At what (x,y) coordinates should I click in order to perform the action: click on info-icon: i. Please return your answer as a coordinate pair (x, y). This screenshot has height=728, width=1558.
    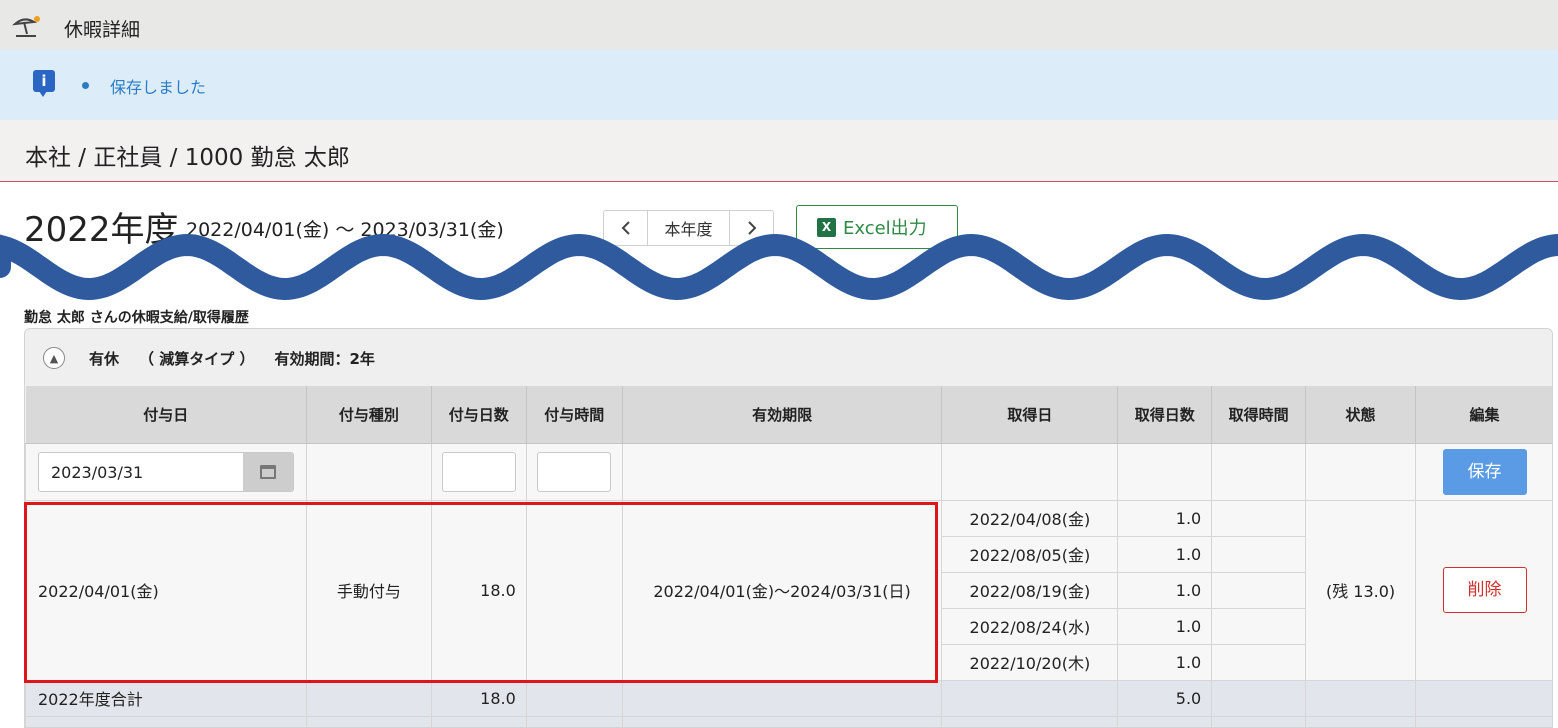
    Looking at the image, I should click on (44, 83).